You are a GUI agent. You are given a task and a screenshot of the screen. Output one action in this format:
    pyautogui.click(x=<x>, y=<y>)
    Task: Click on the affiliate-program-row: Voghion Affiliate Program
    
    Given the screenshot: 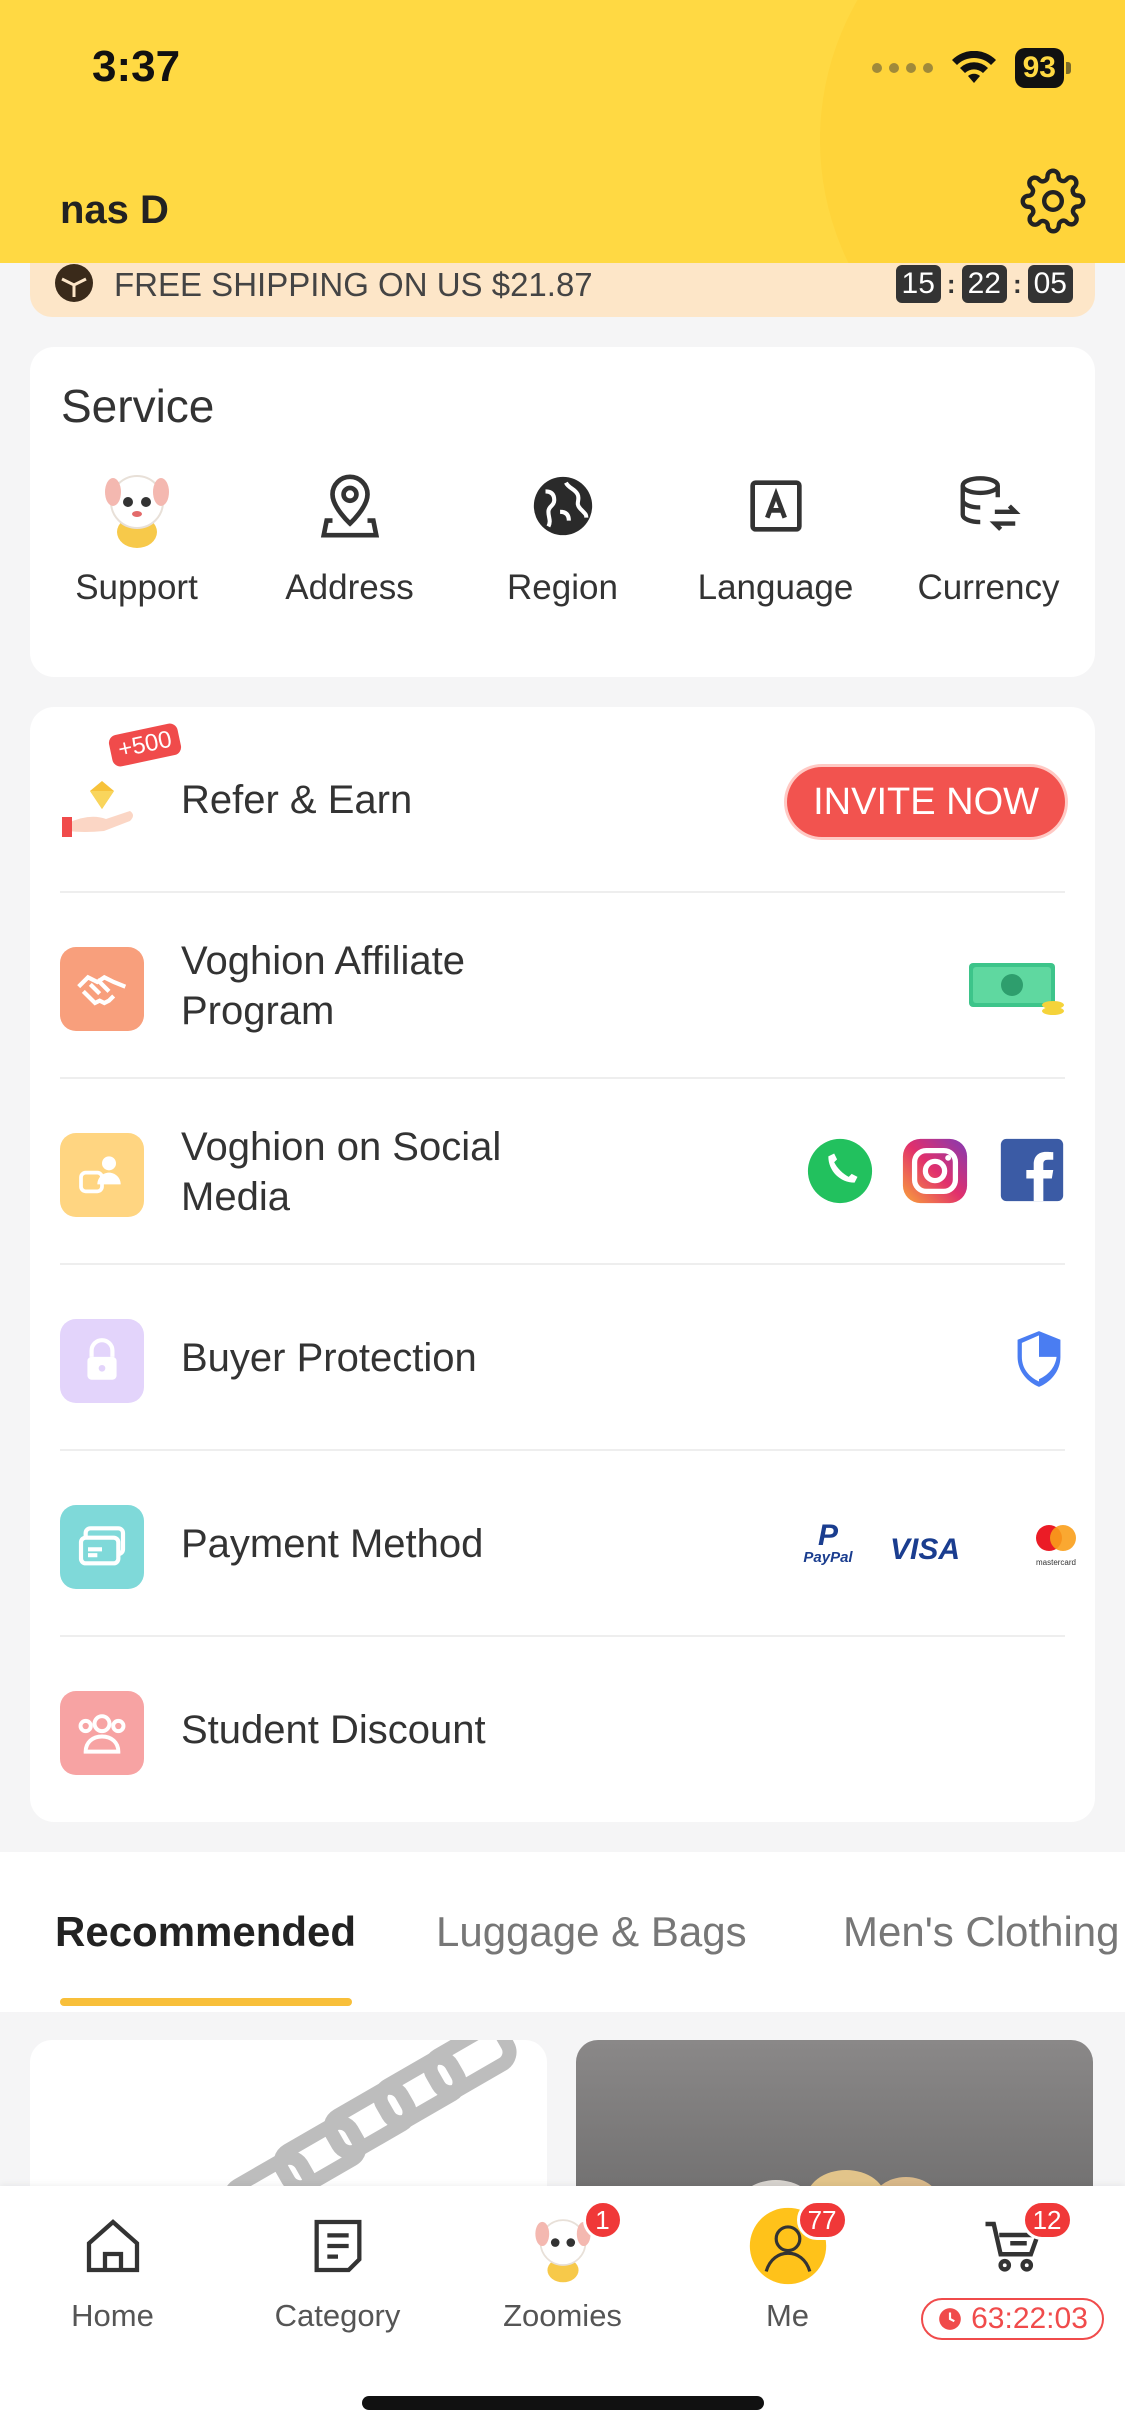 What is the action you would take?
    pyautogui.click(x=562, y=986)
    